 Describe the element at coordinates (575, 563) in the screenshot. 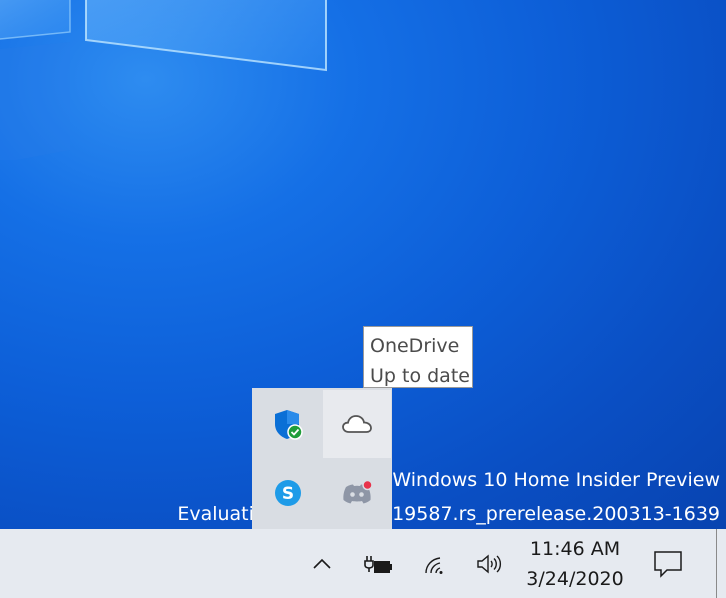

I see `taskbar-clock: 11:46 AM 3/24/2020` at that location.